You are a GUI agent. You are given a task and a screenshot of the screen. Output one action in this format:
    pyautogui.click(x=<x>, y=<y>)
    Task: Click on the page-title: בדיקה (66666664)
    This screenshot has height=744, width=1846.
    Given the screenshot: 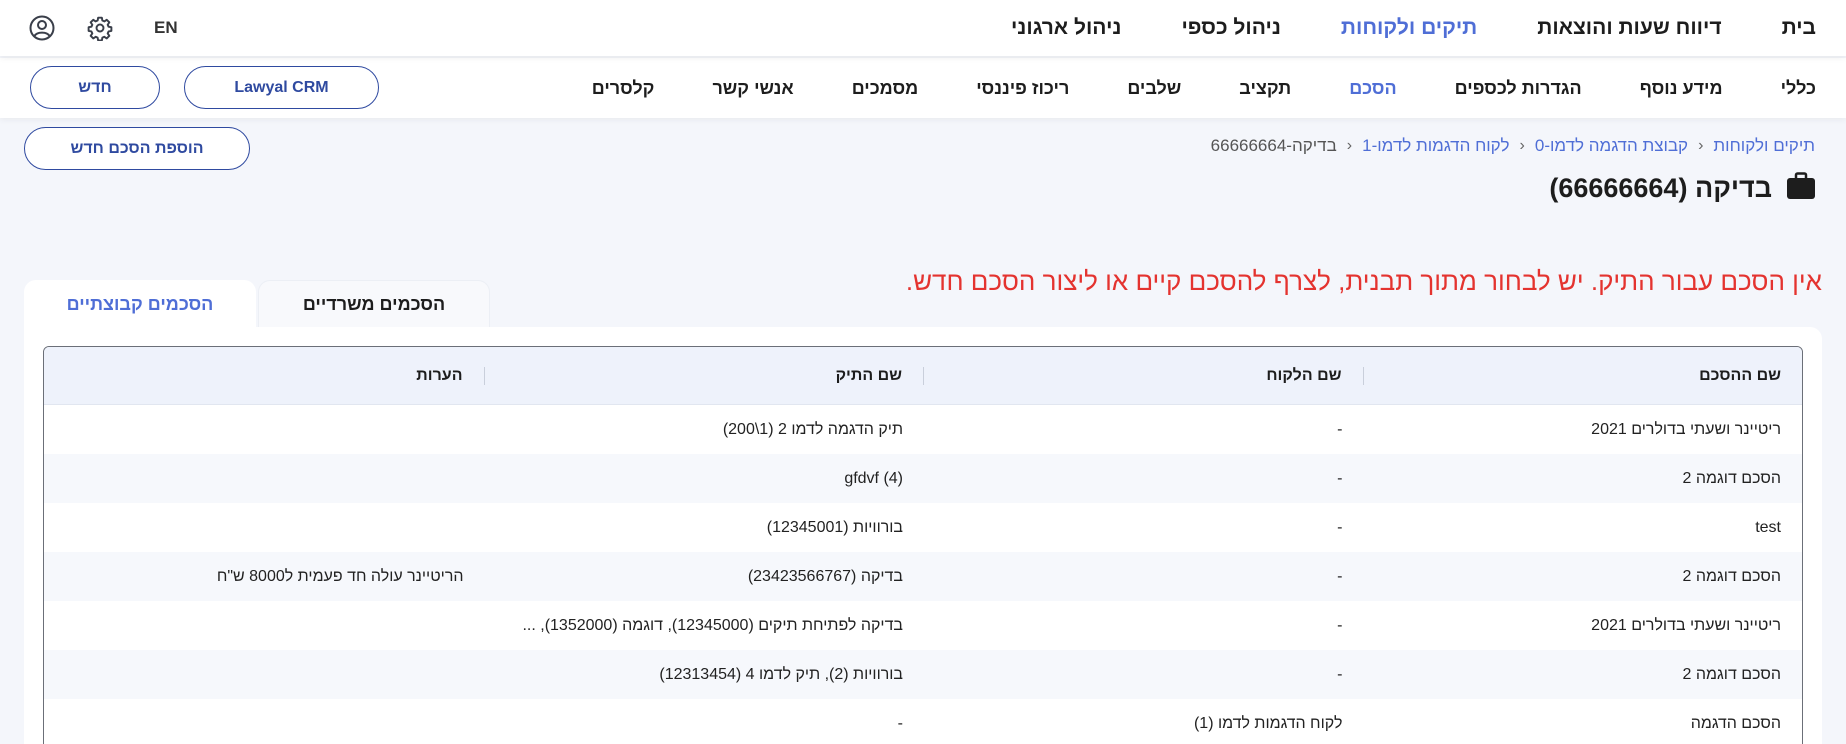 What is the action you would take?
    pyautogui.click(x=1660, y=188)
    